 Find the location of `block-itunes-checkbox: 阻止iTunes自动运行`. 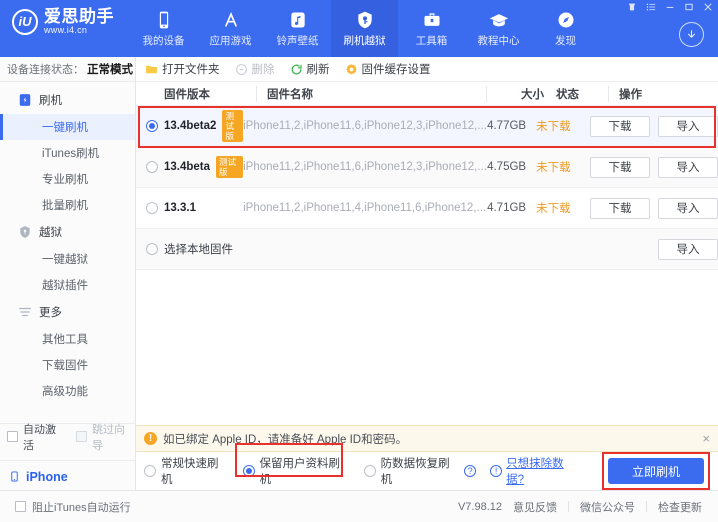

block-itunes-checkbox: 阻止iTunes自动运行 is located at coordinates (65, 507).